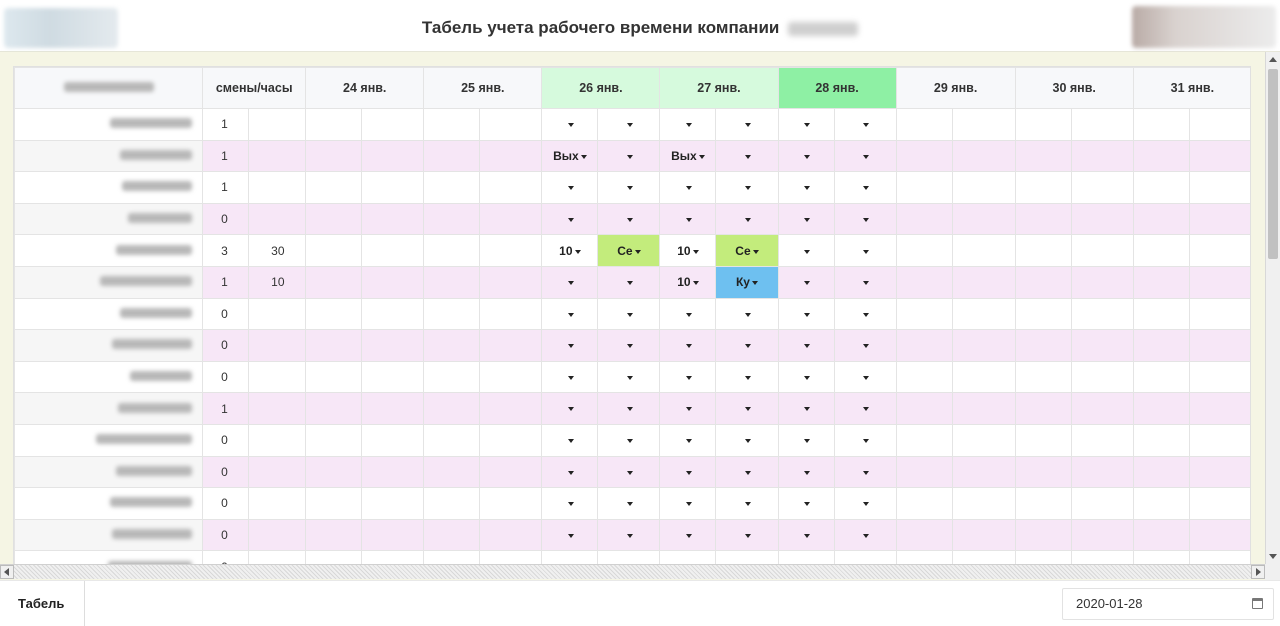  Describe the element at coordinates (632, 571) in the screenshot. I see `horizontal-scrollbar` at that location.